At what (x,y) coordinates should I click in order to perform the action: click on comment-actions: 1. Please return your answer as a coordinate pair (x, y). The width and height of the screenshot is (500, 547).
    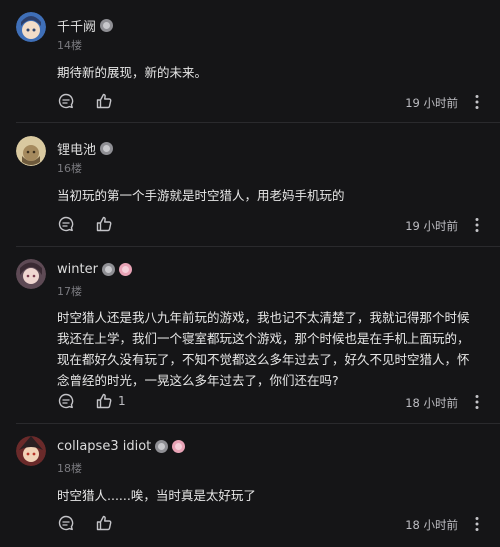
    Looking at the image, I should click on (91, 401).